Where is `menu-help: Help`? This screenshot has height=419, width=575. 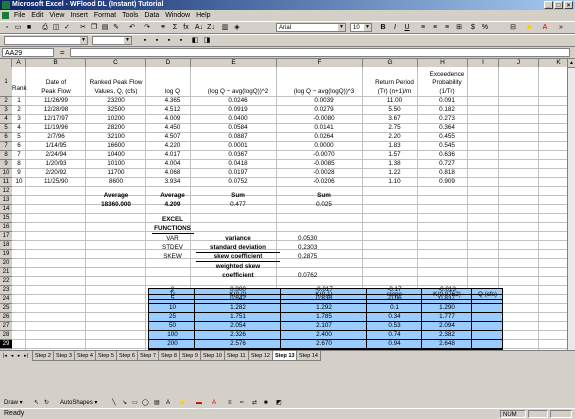 menu-help: Help is located at coordinates (203, 15).